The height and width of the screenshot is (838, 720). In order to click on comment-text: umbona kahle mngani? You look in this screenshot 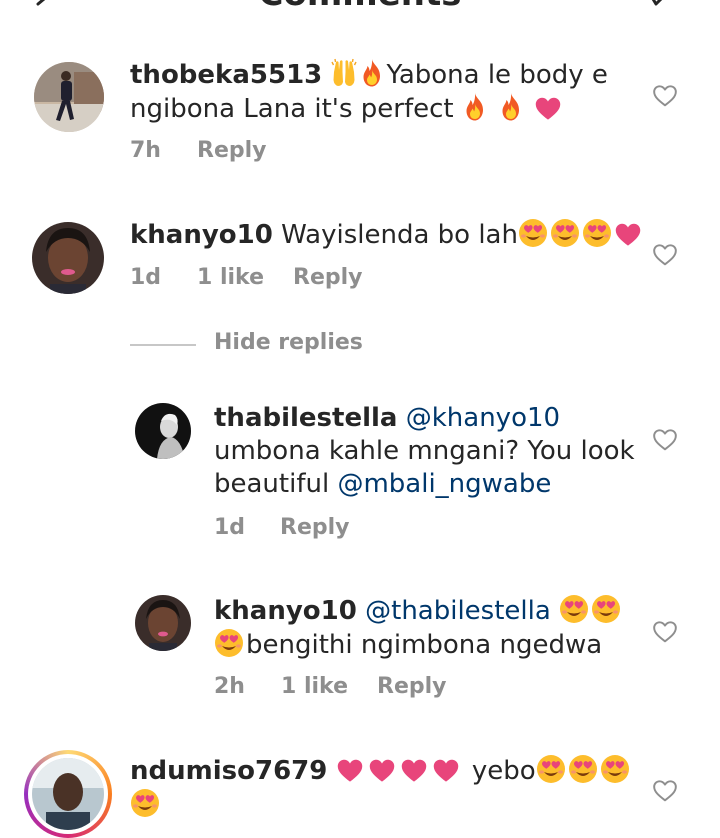, I will do `click(424, 451)`.